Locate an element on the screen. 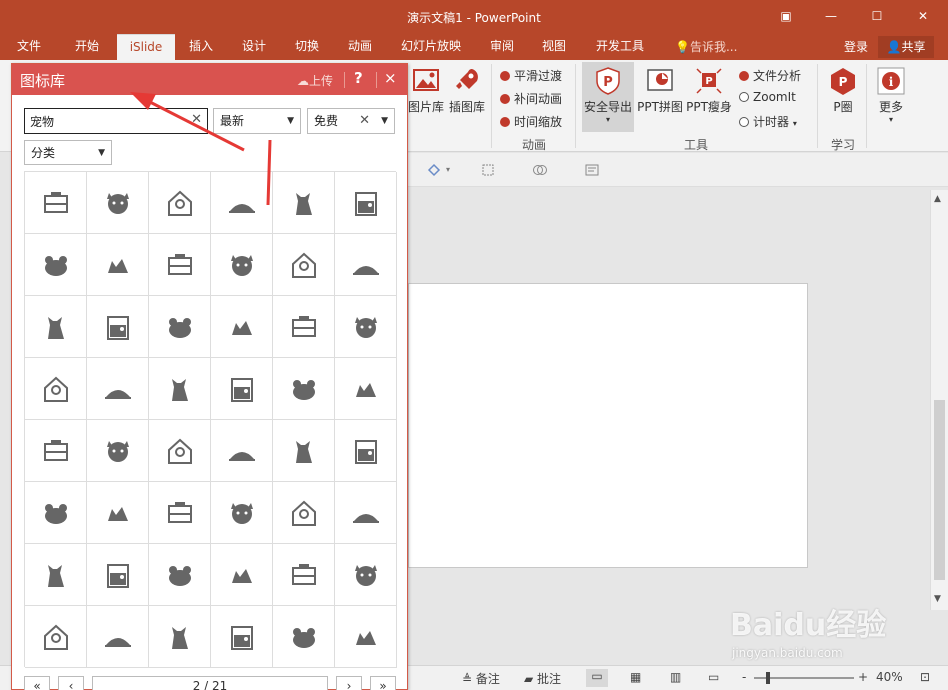 The image size is (948, 690). share-button: 👤共享 is located at coordinates (906, 47).